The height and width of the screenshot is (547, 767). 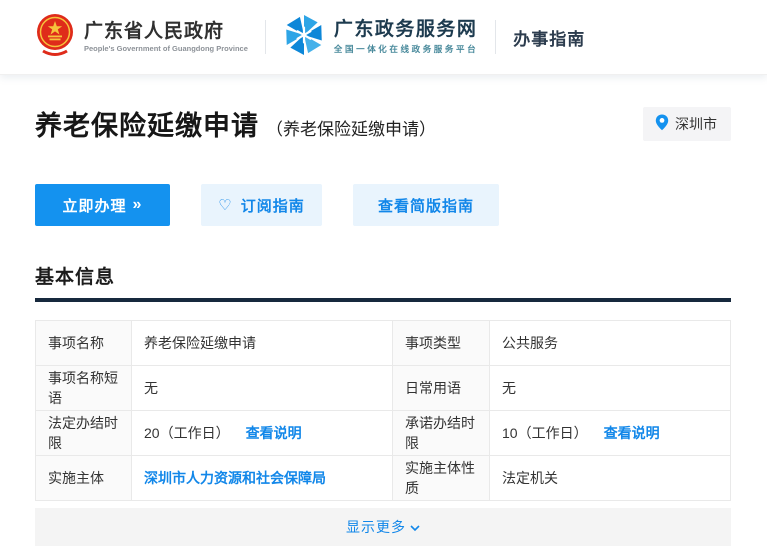 I want to click on row-label: 事项类型, so click(x=441, y=343).